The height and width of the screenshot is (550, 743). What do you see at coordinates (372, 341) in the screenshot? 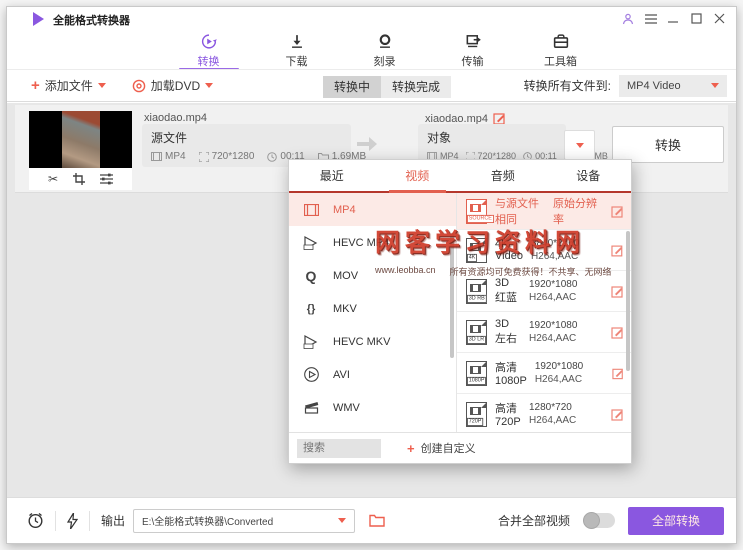
I see `format-item-hevc-mkv: HEVC MKV` at bounding box center [372, 341].